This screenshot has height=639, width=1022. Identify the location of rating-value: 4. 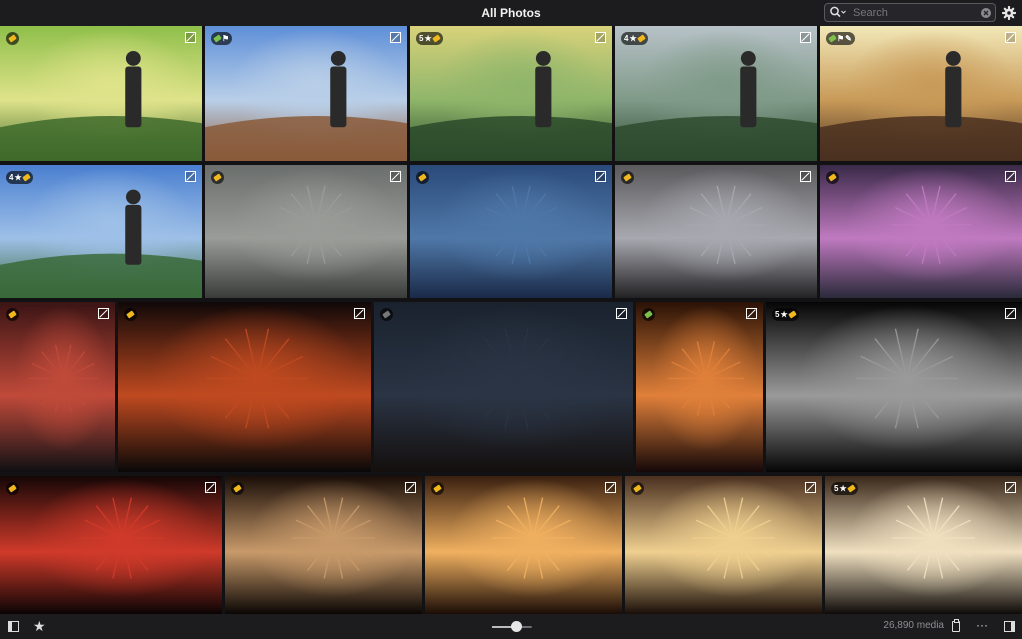
(626, 38).